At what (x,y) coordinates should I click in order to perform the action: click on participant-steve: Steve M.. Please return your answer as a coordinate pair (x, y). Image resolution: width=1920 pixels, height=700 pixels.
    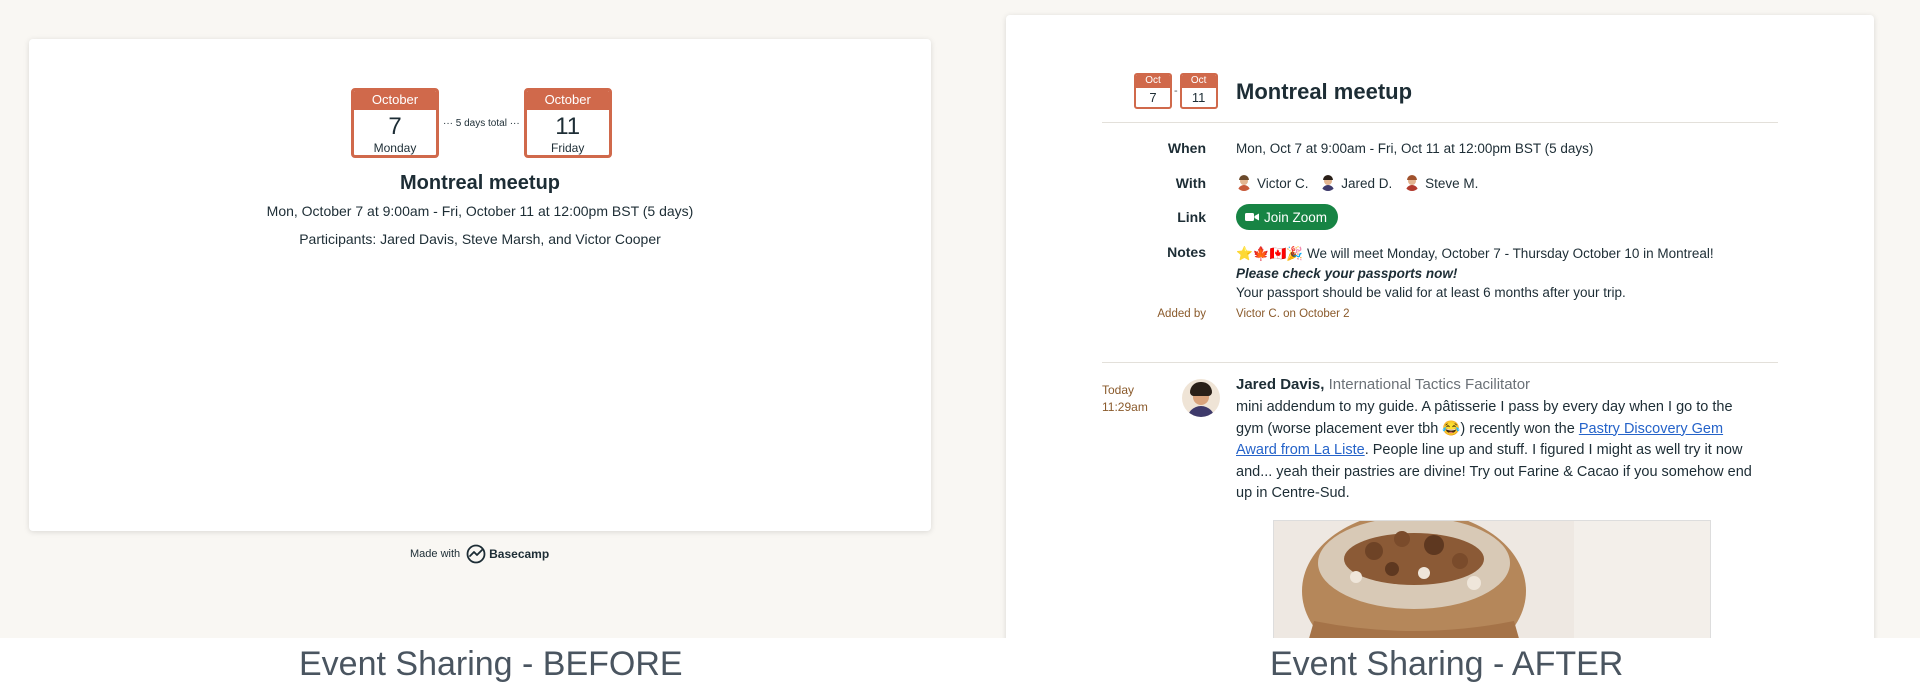
    Looking at the image, I should click on (1441, 183).